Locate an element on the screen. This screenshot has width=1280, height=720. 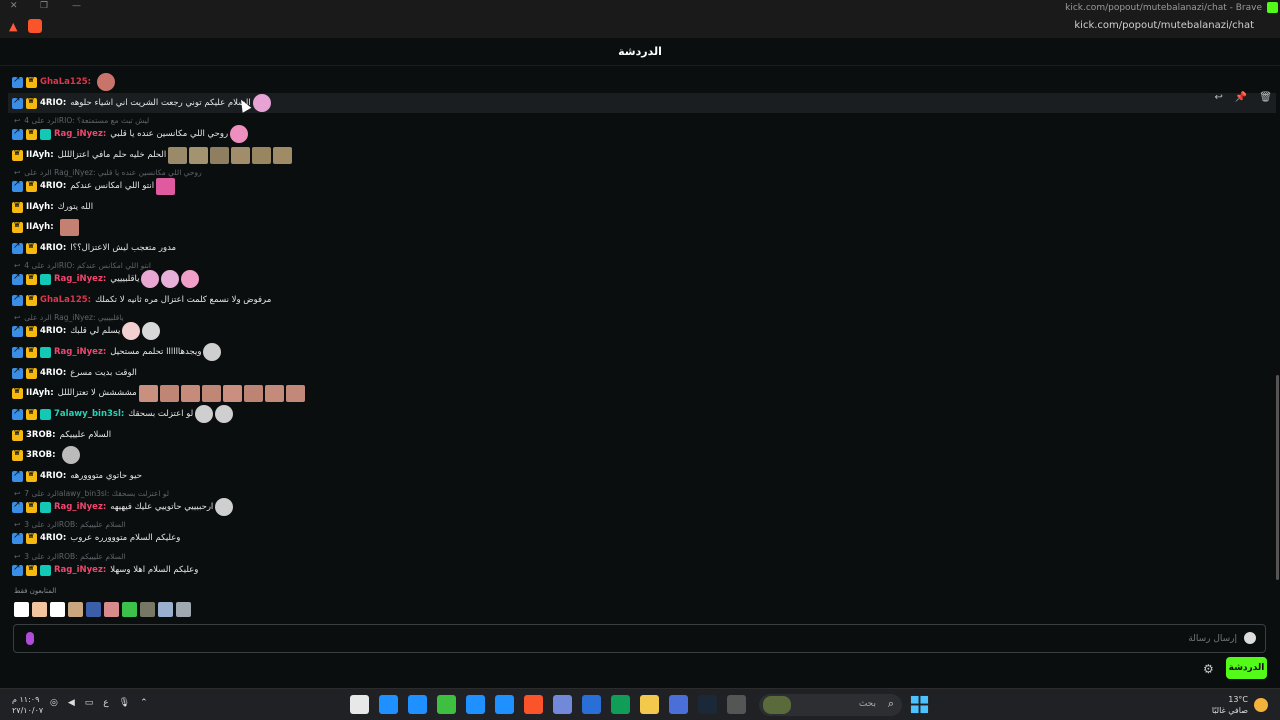
pin-icon: 📌 is located at coordinates (1241, 97).